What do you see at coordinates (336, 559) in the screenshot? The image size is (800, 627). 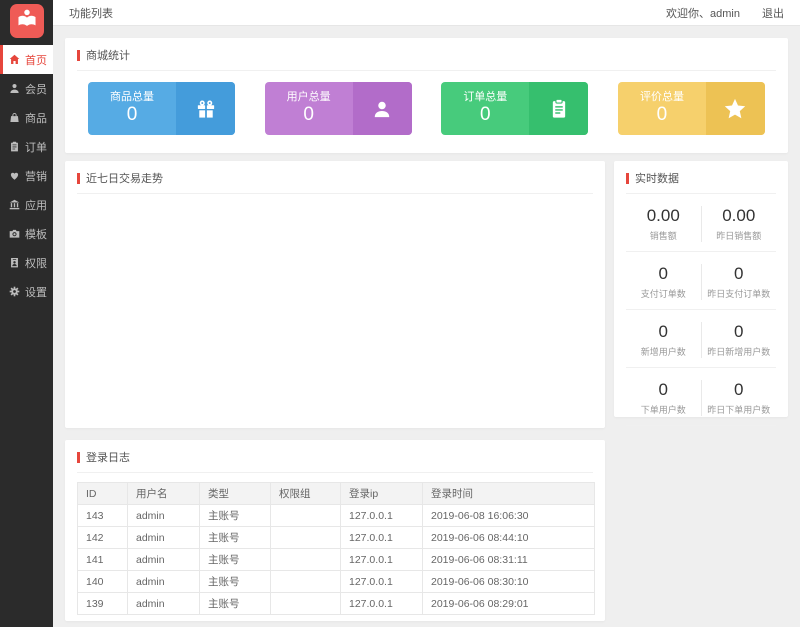 I see `table-row: 141 admin 主账号 127.0.0.1 2019-06-06 08:31:11` at bounding box center [336, 559].